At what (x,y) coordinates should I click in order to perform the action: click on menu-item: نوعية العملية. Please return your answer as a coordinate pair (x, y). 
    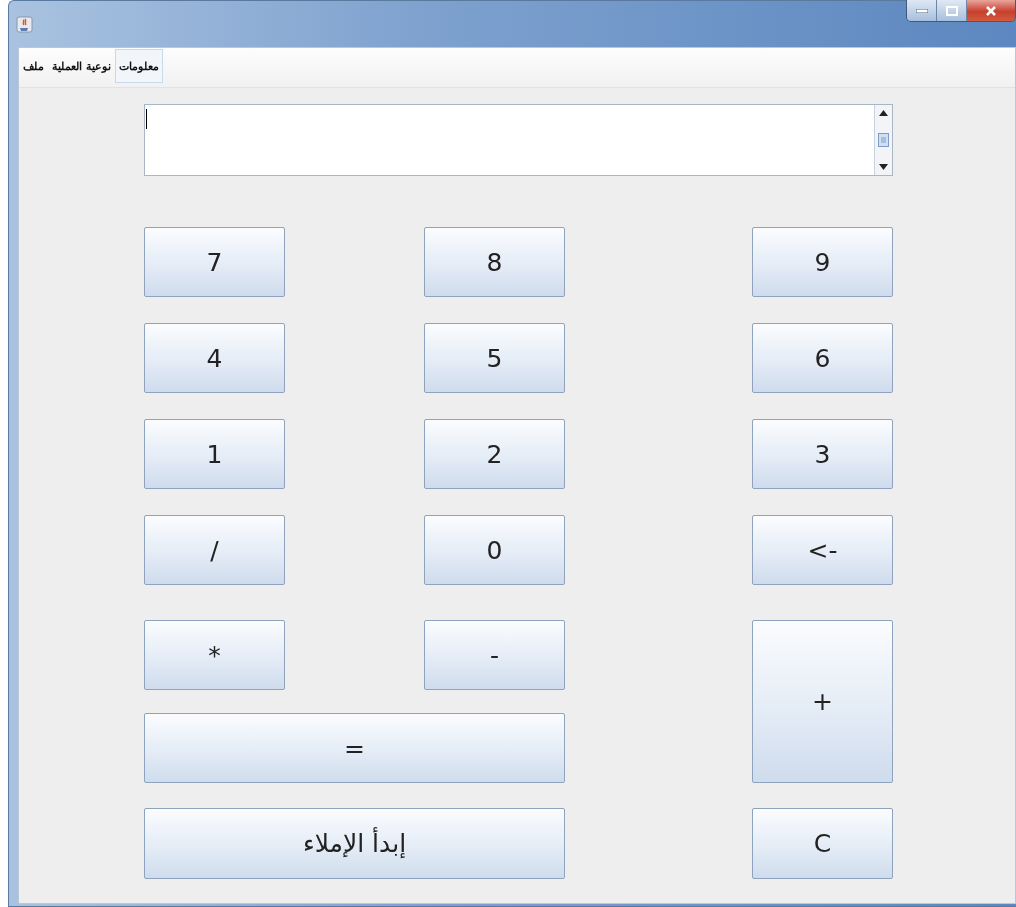
    Looking at the image, I should click on (81, 66).